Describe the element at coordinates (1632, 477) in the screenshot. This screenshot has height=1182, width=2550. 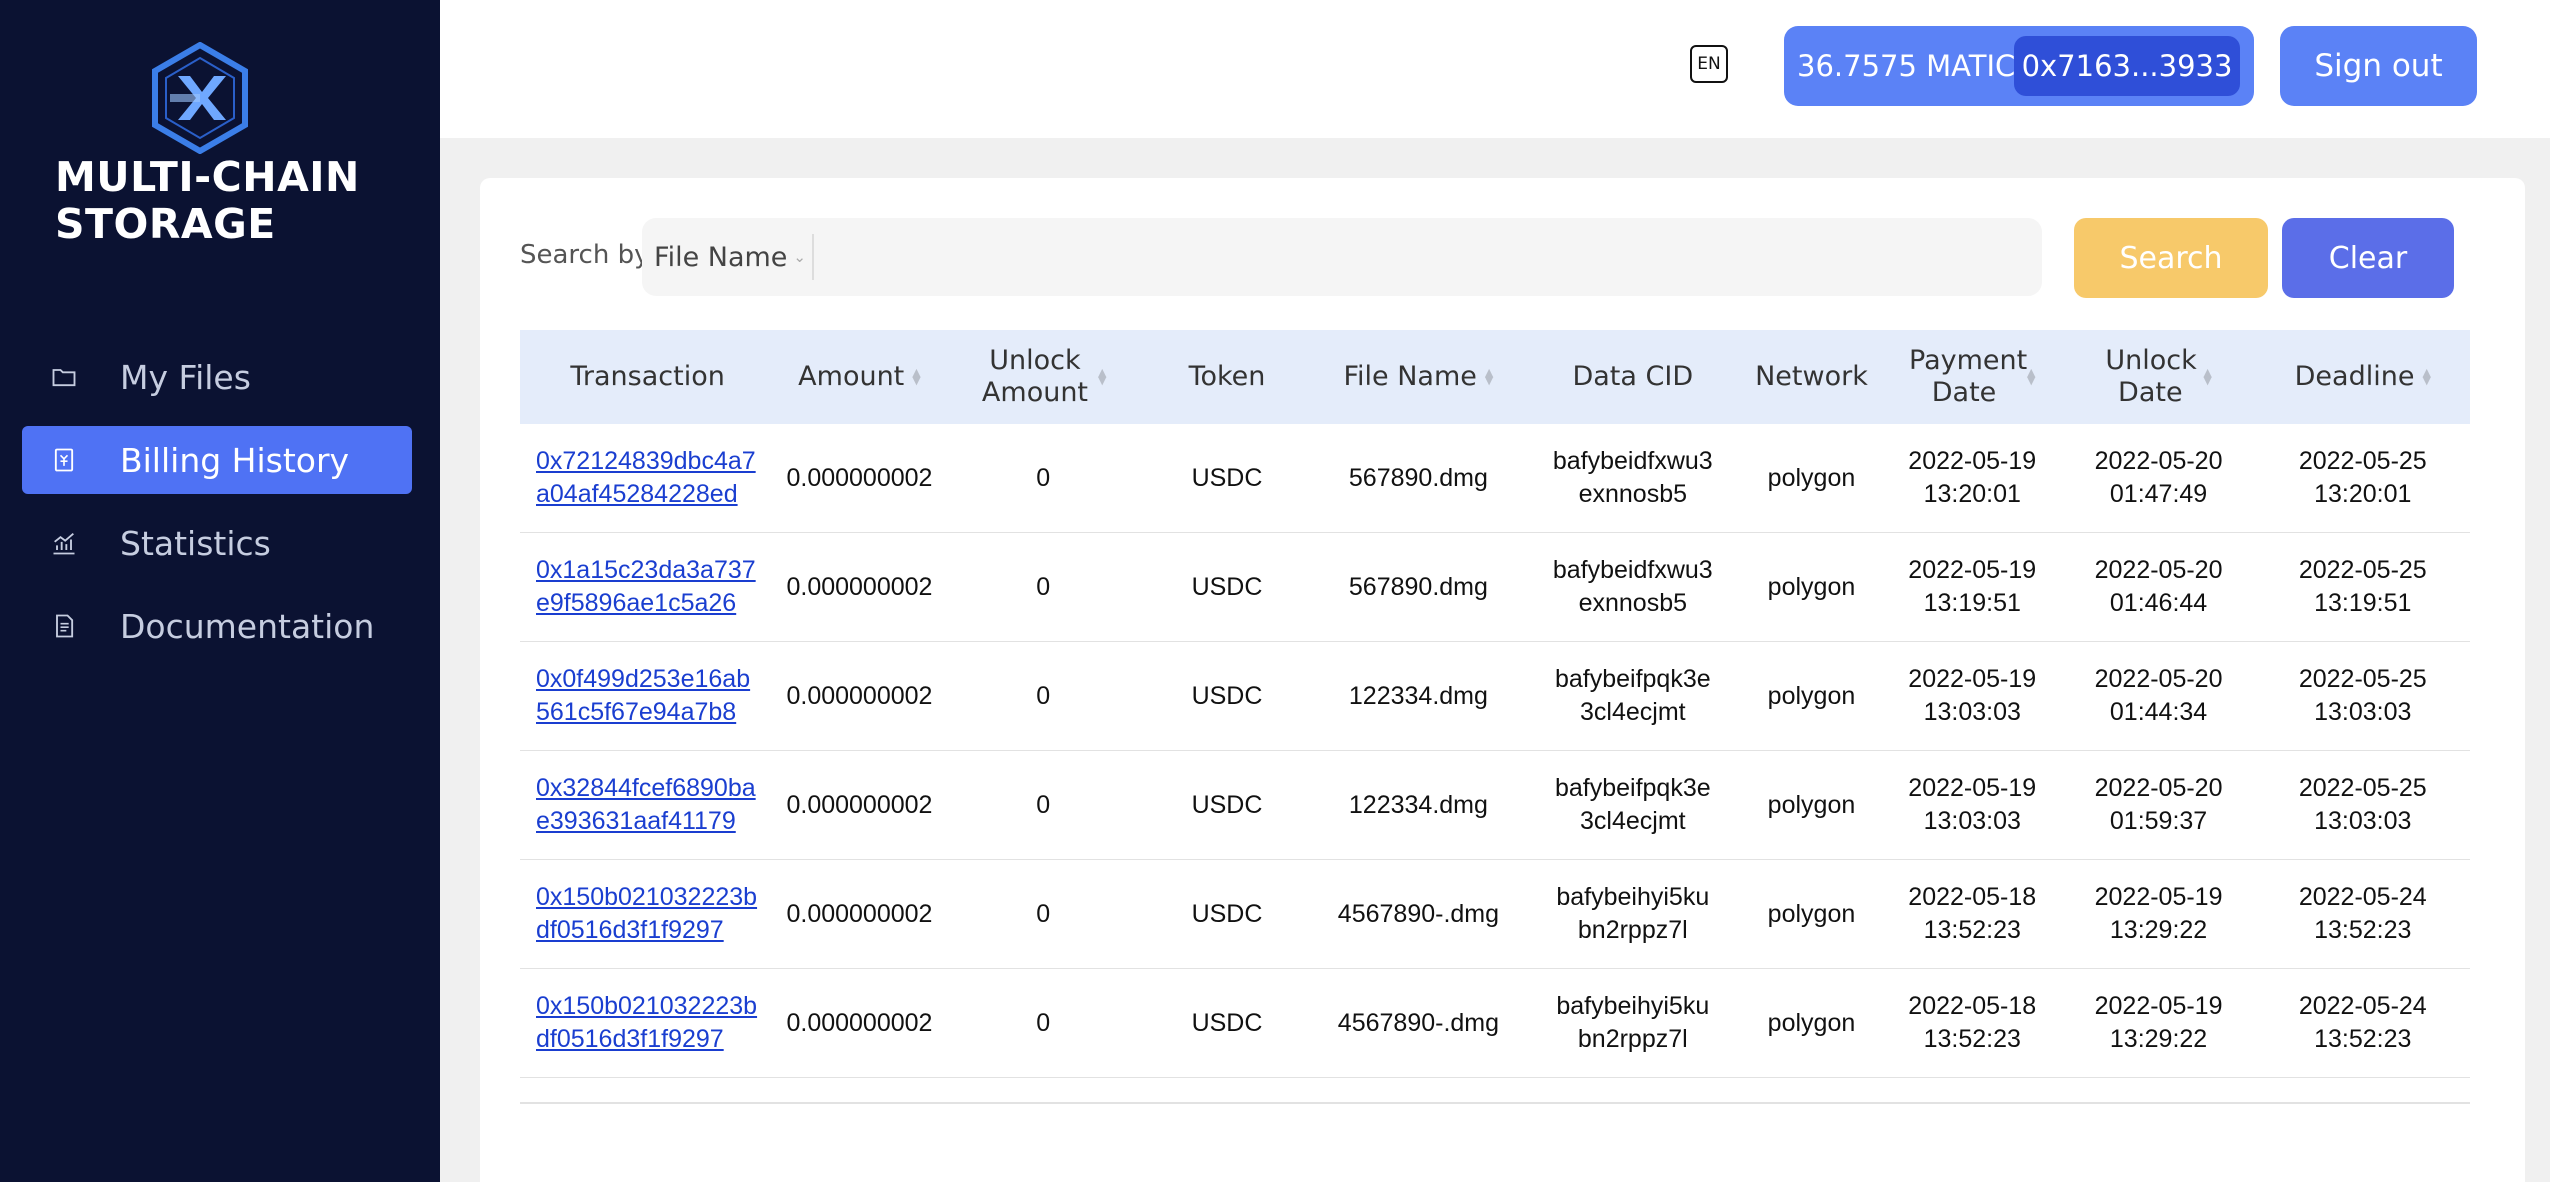
I see `data-cid-cell: bafybeidfxwu3exnnosb5` at that location.